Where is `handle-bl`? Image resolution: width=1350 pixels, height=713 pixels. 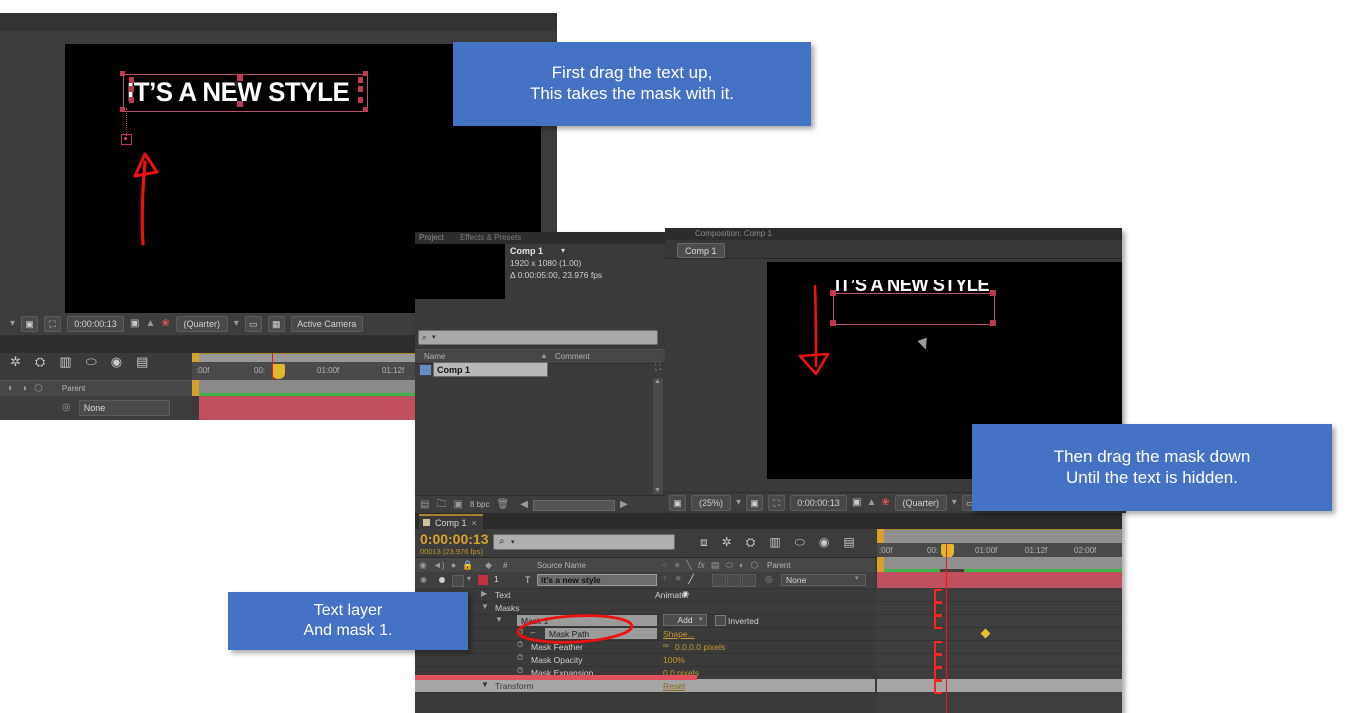 handle-bl is located at coordinates (122, 109).